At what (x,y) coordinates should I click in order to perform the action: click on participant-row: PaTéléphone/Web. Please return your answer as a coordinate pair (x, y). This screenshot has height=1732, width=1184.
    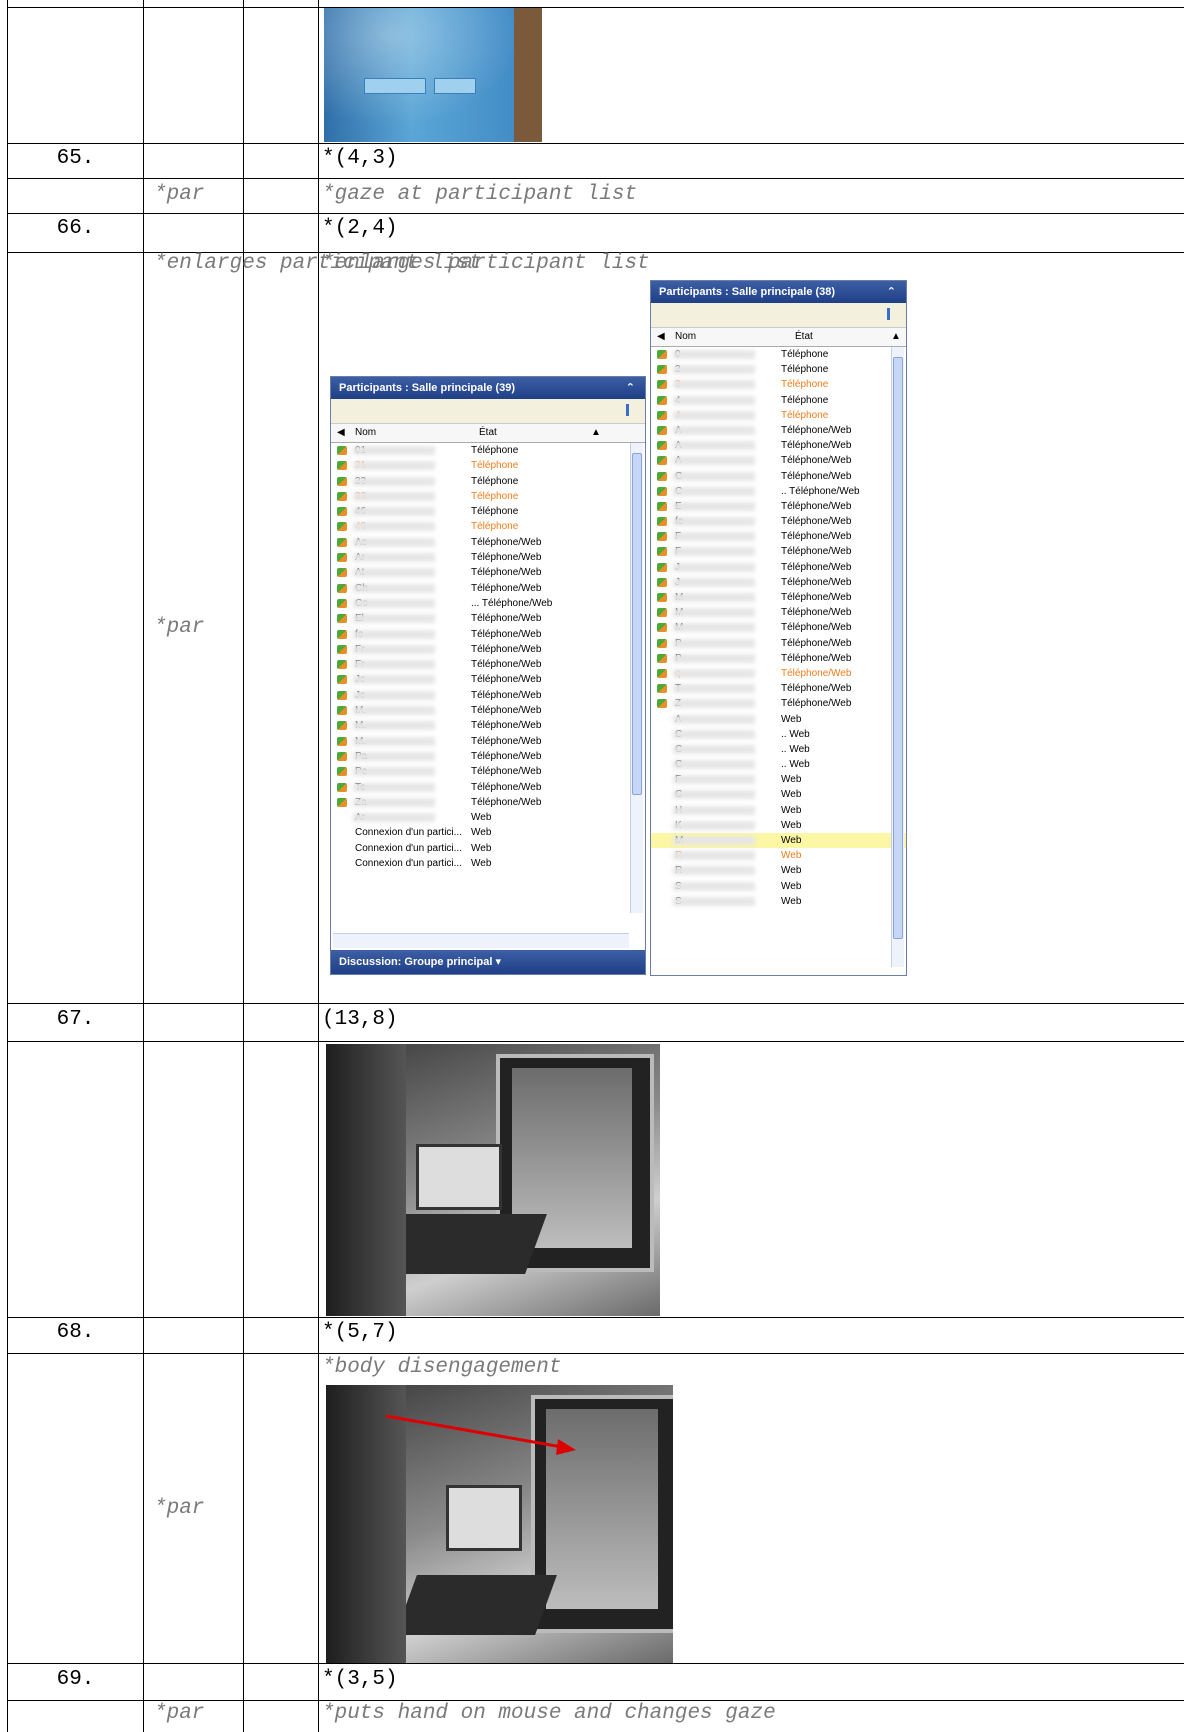
    Looking at the image, I should click on (488, 756).